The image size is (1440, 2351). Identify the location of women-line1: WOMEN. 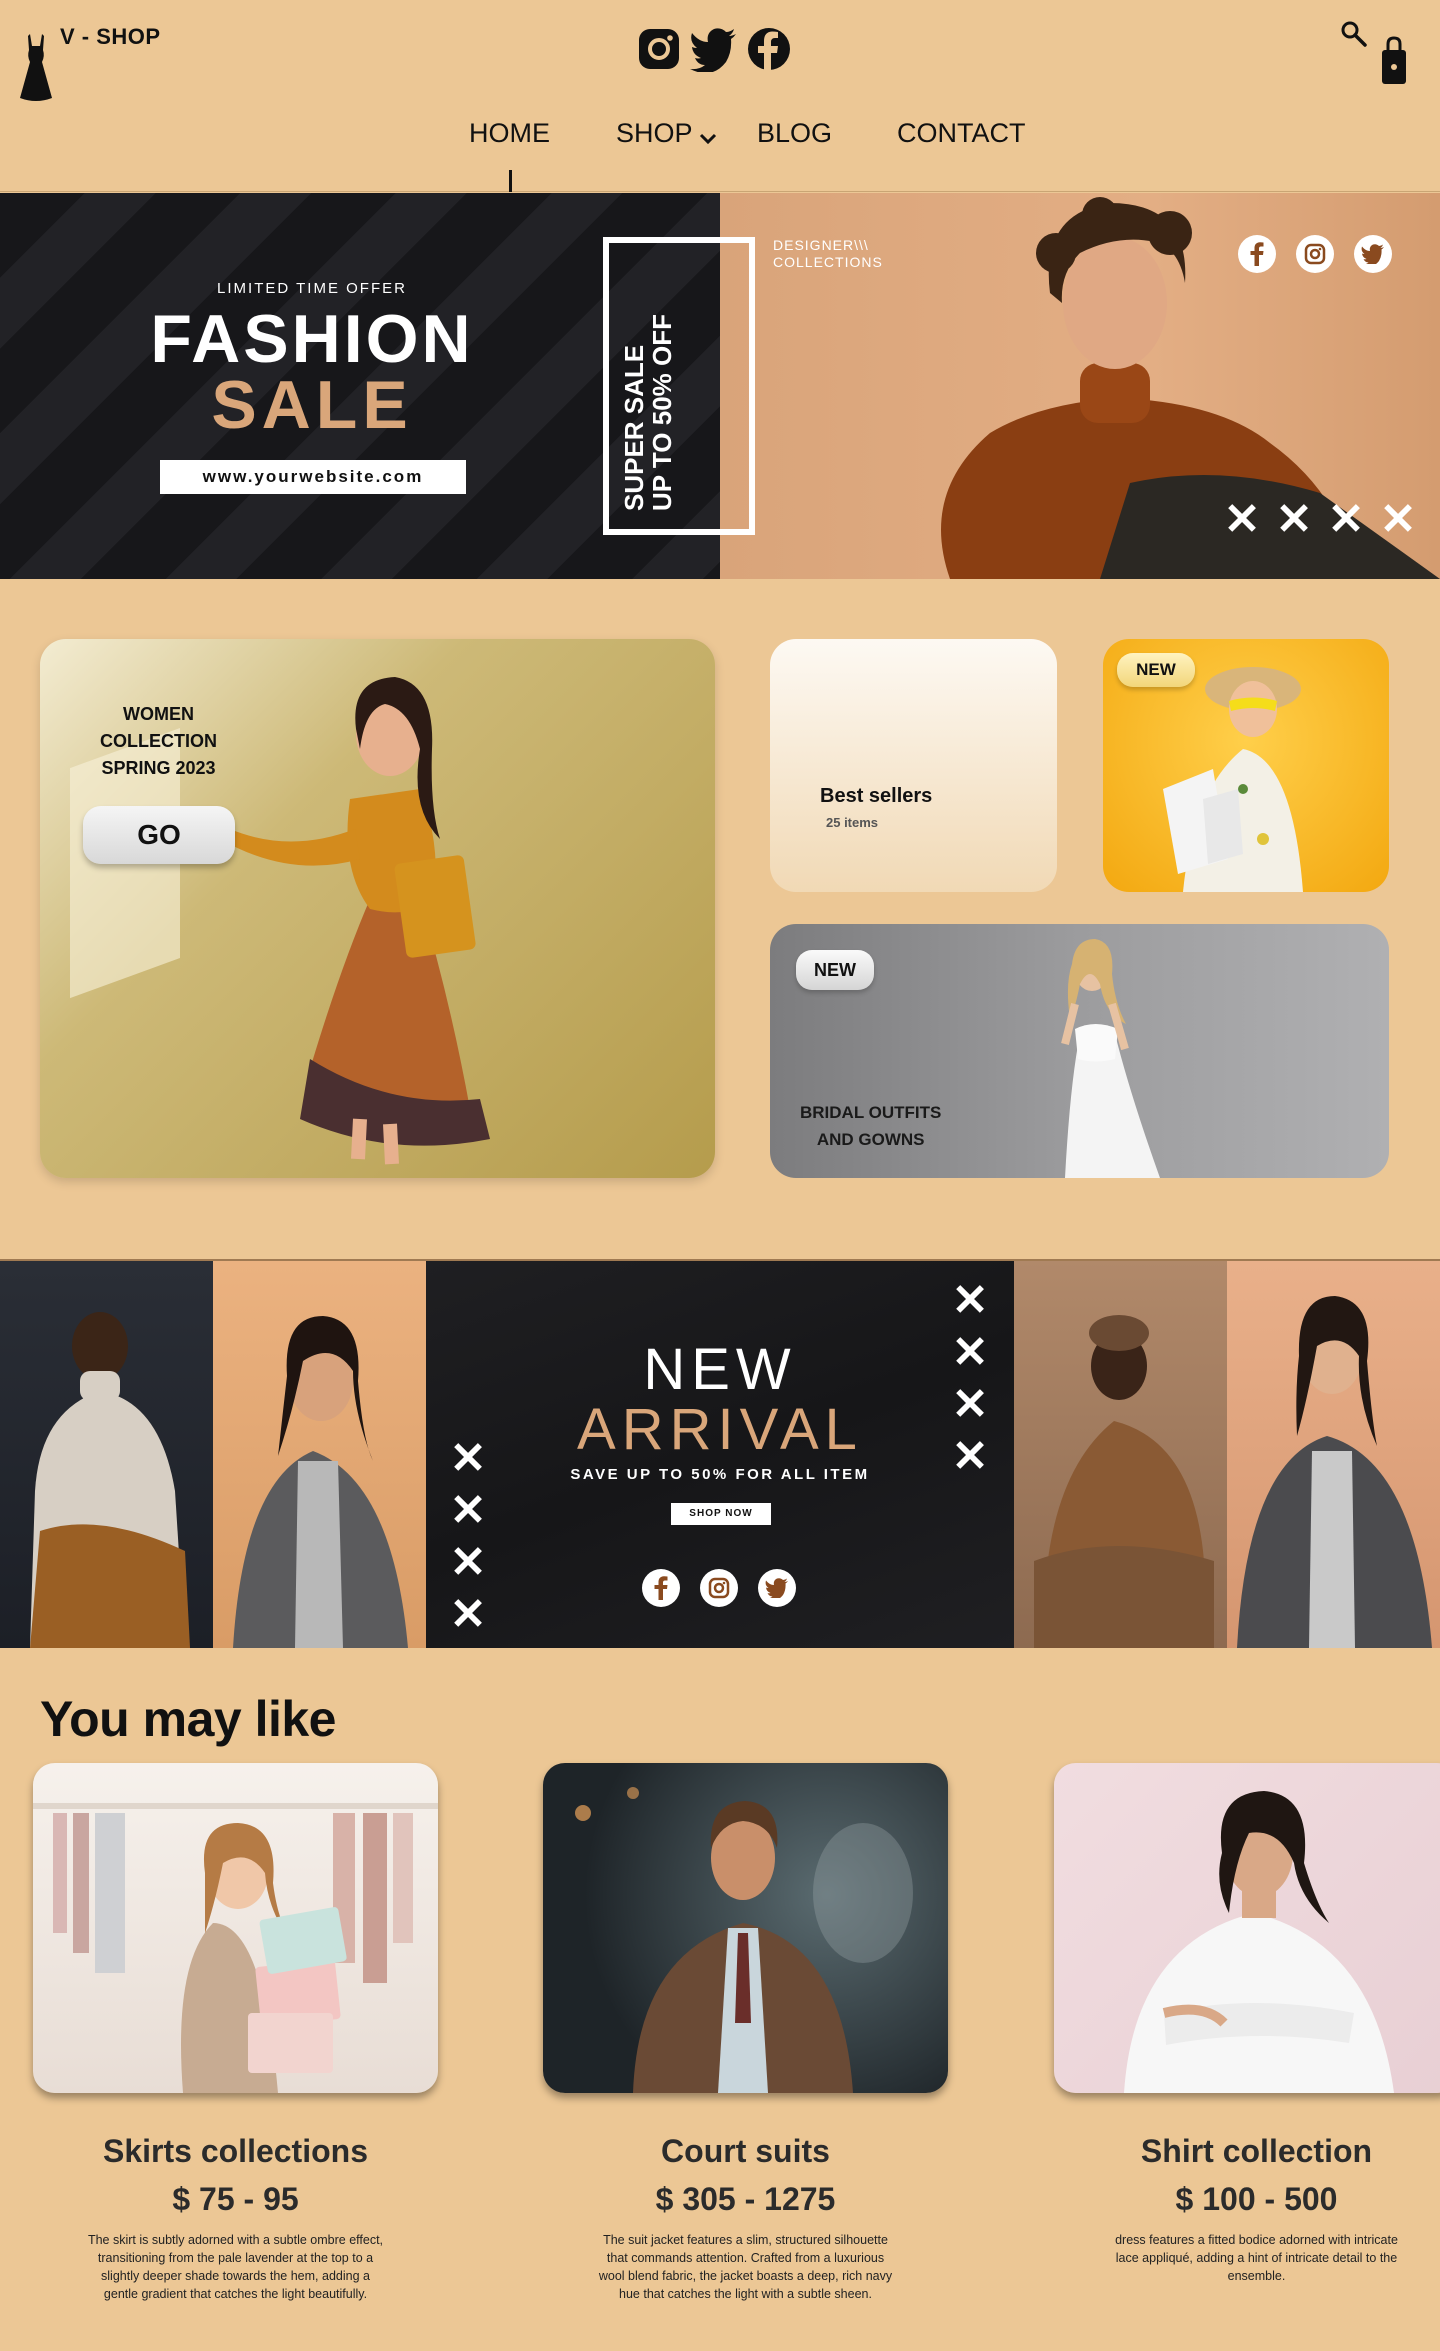
(158, 714).